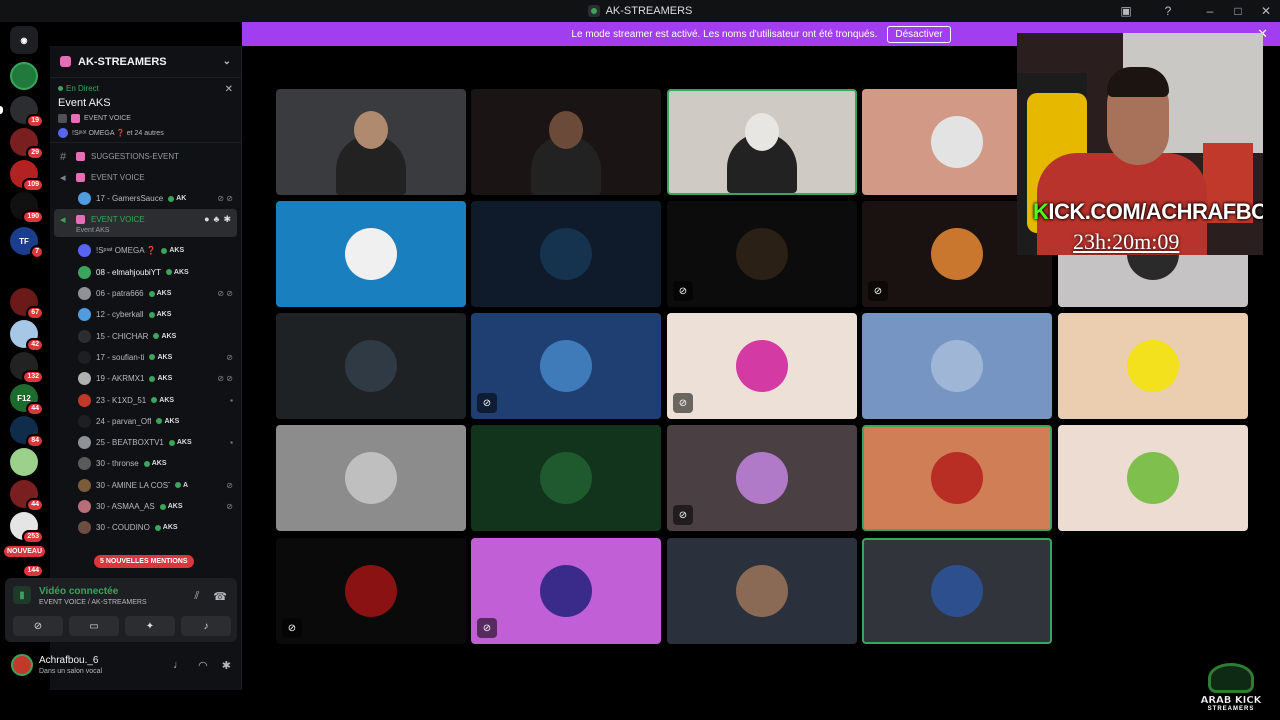 The image size is (1280, 720). Describe the element at coordinates (196, 596) in the screenshot. I see `noise-suppression-icon: ⫽` at that location.